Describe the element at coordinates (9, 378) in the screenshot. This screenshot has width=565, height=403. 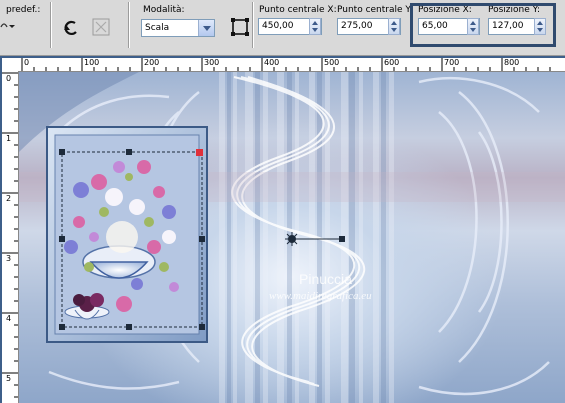
I see `ruler-tick-label: 5` at that location.